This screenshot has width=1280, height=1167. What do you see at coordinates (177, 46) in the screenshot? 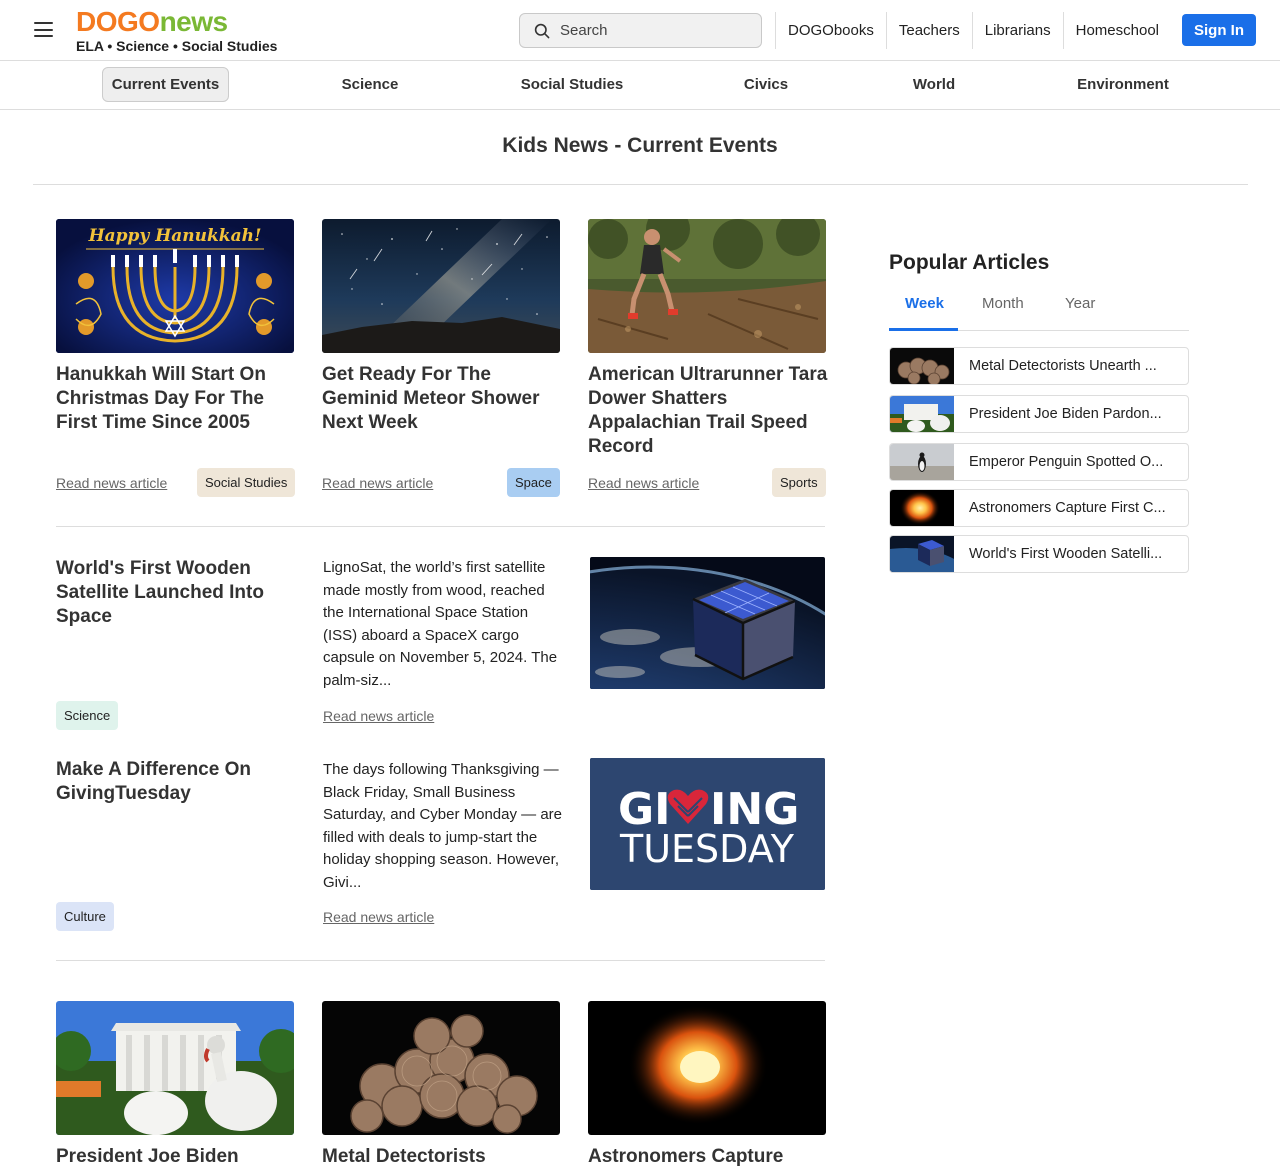
I see `site-tagline: ELA • Science • Social Studies` at bounding box center [177, 46].